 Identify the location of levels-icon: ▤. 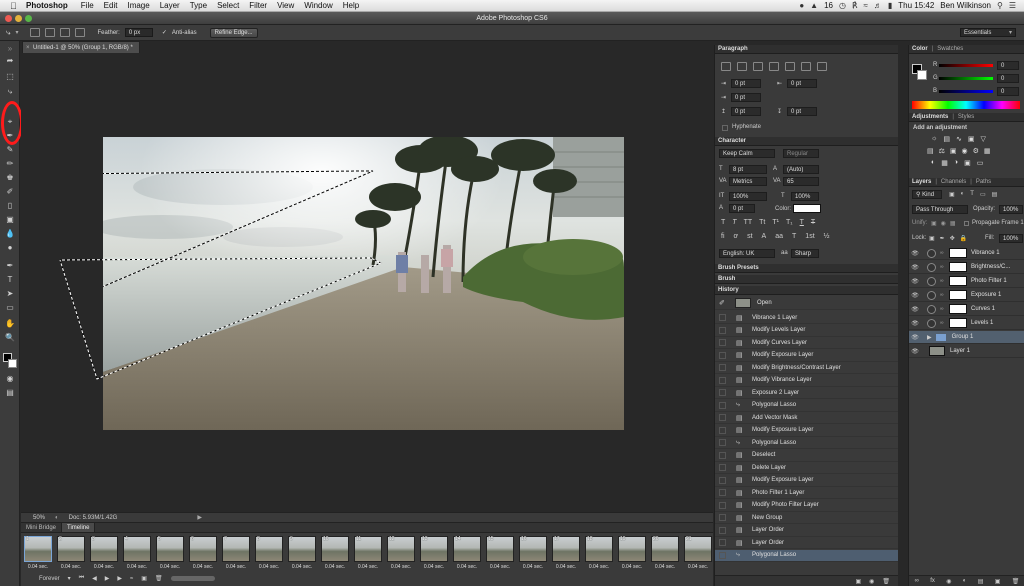
(946, 139).